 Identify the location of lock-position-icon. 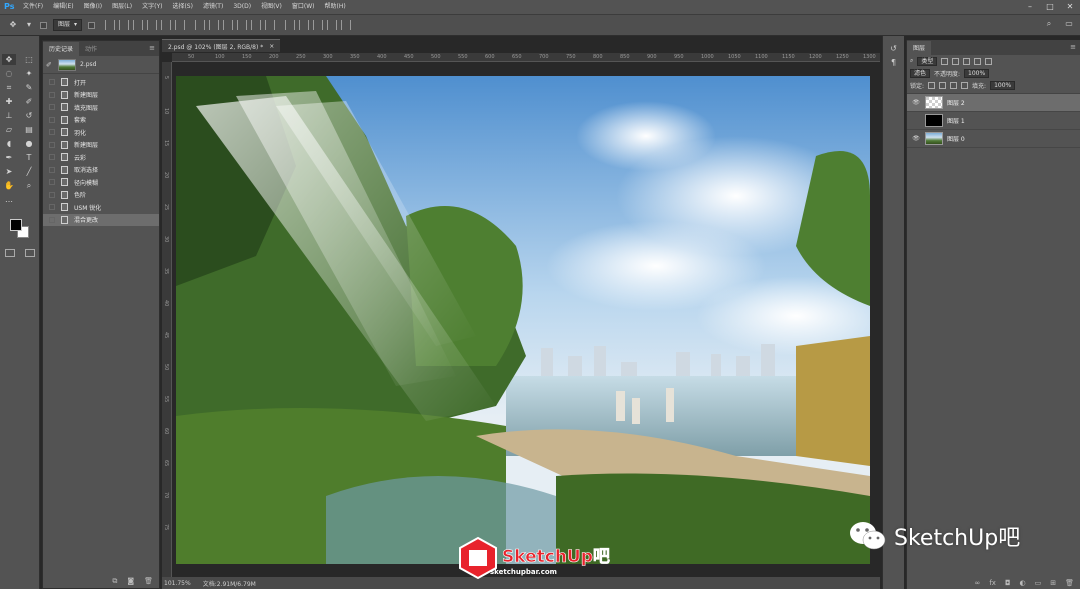
(954, 85).